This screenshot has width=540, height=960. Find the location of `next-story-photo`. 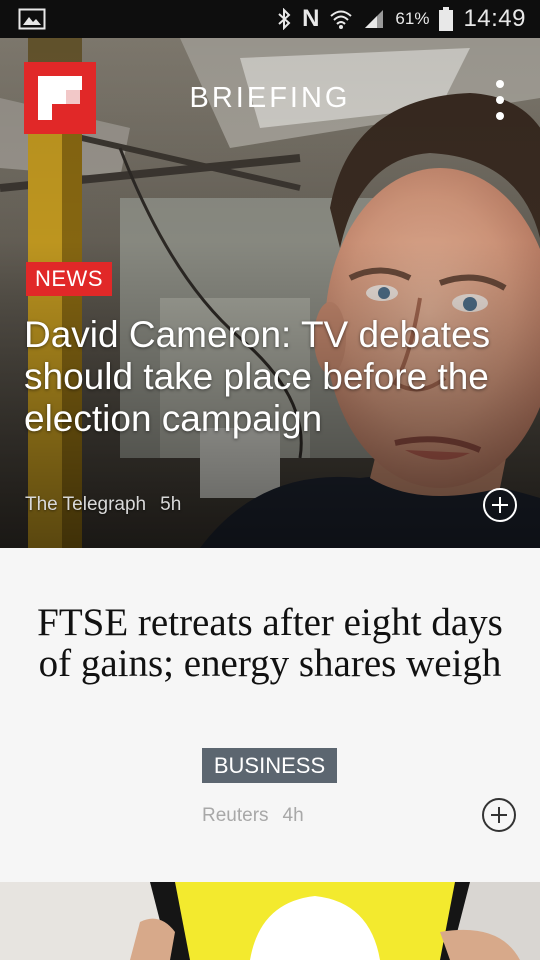

next-story-photo is located at coordinates (270, 921).